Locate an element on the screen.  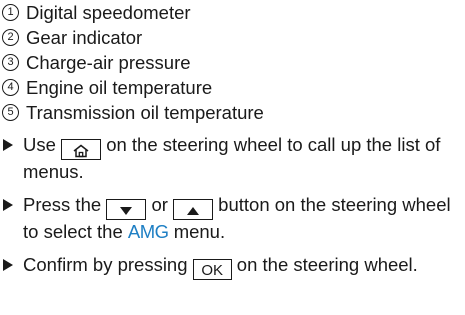
home-icon is located at coordinates (81, 151).